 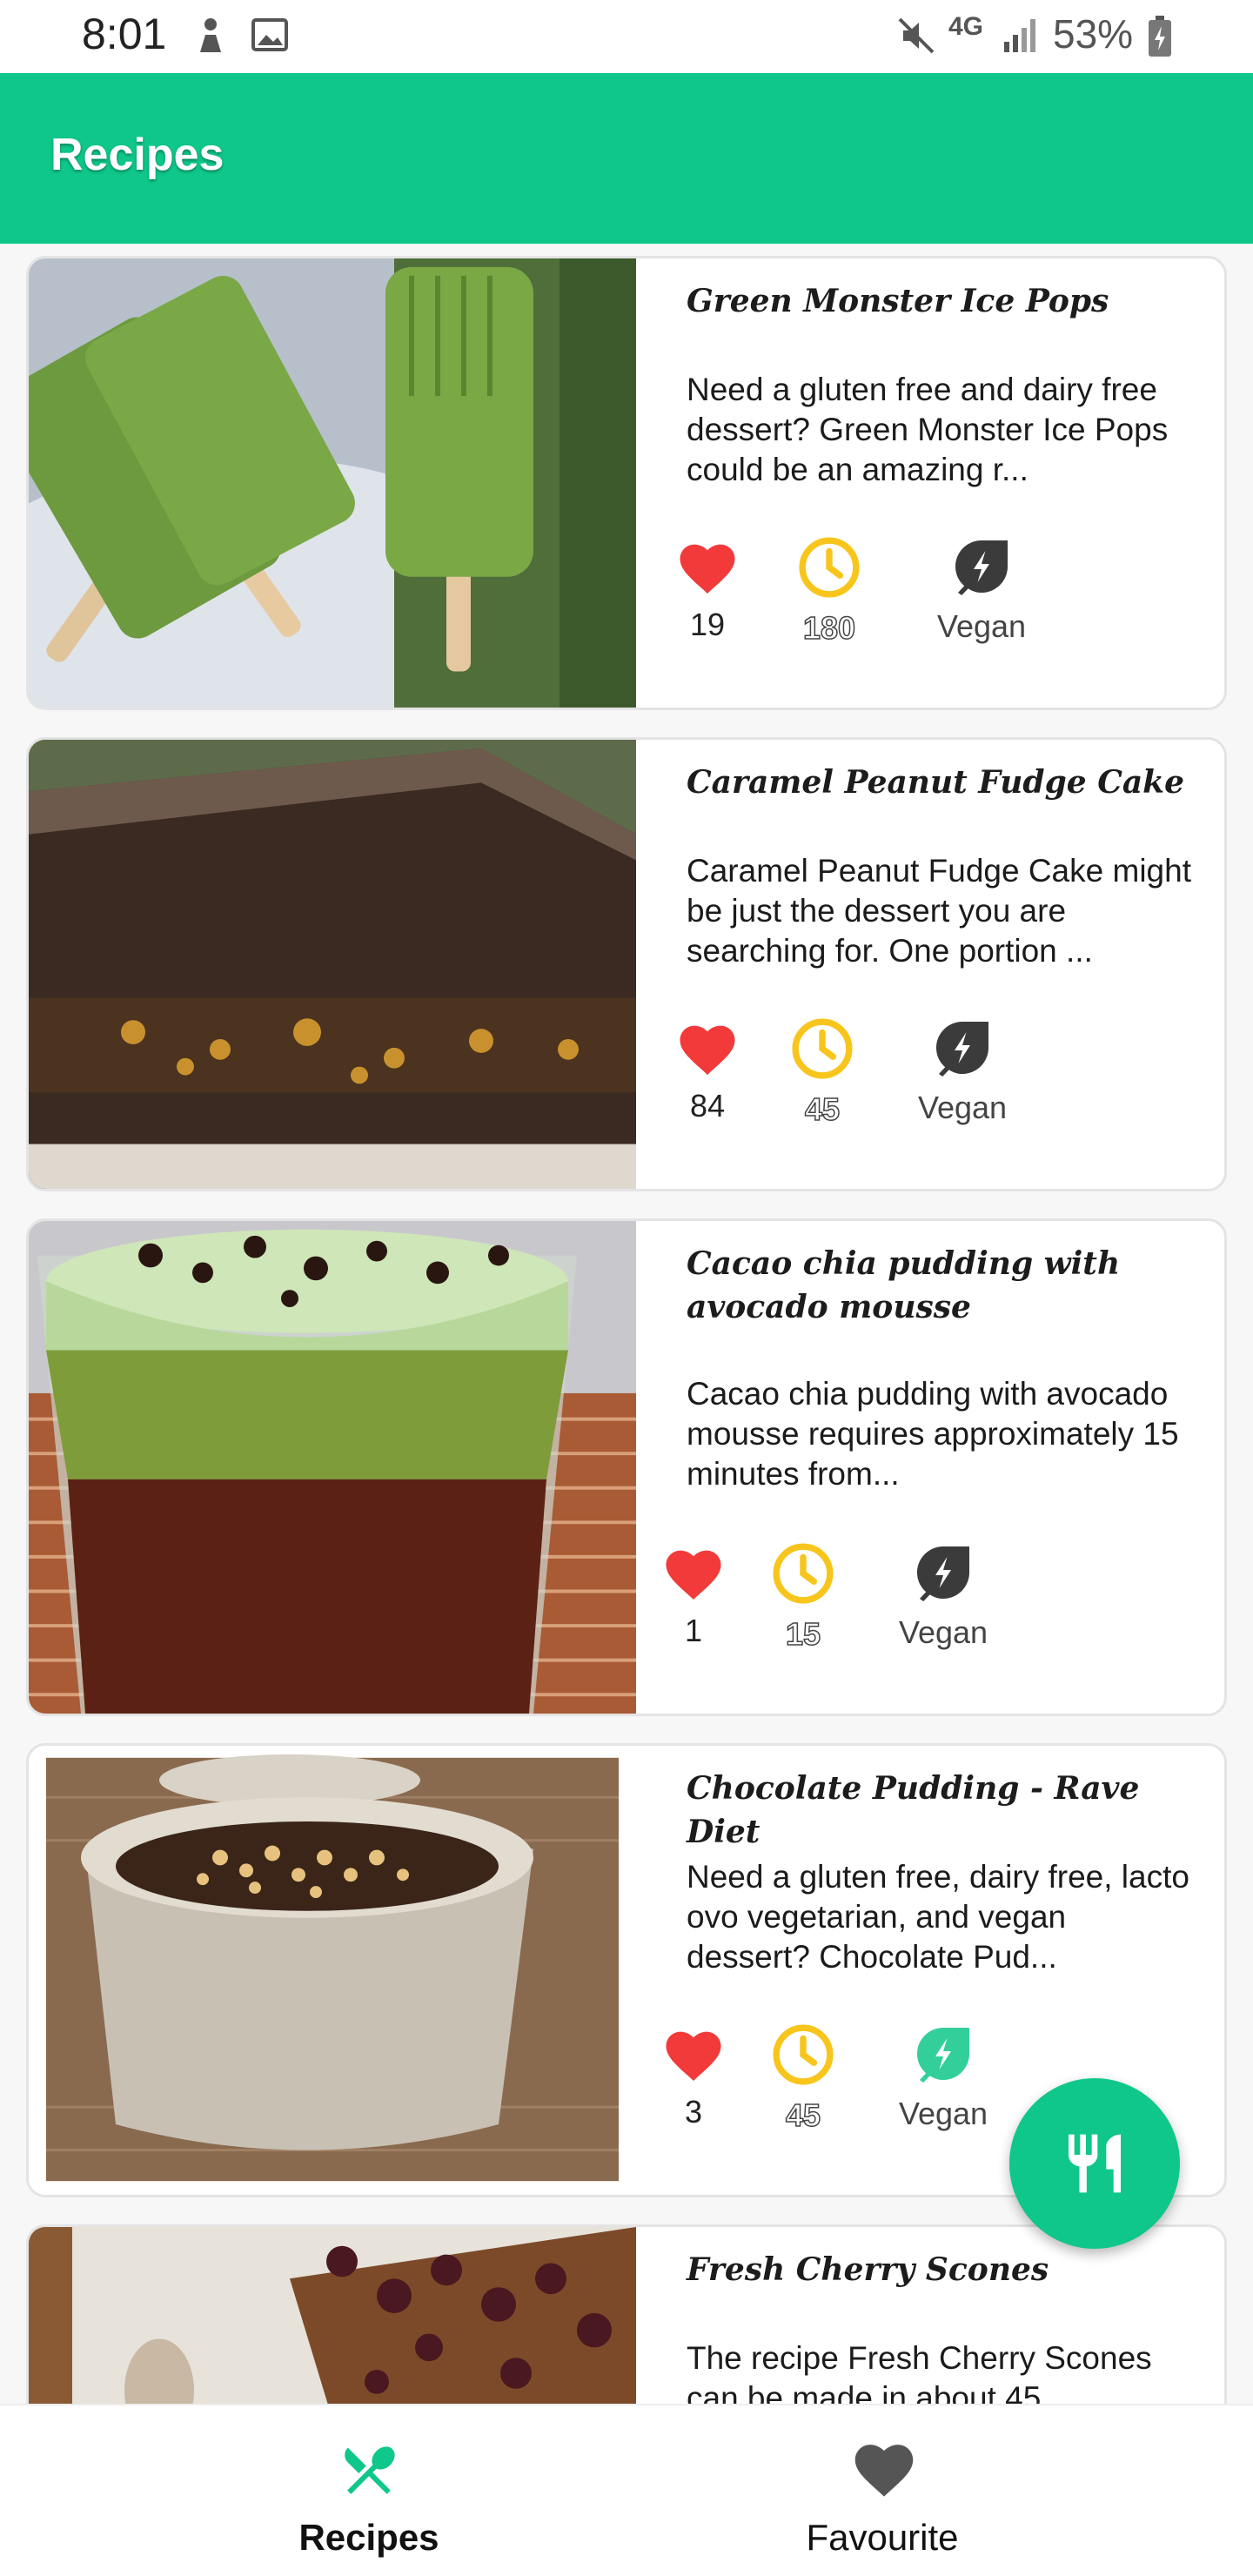 What do you see at coordinates (693, 1630) in the screenshot?
I see `likes-count: 1` at bounding box center [693, 1630].